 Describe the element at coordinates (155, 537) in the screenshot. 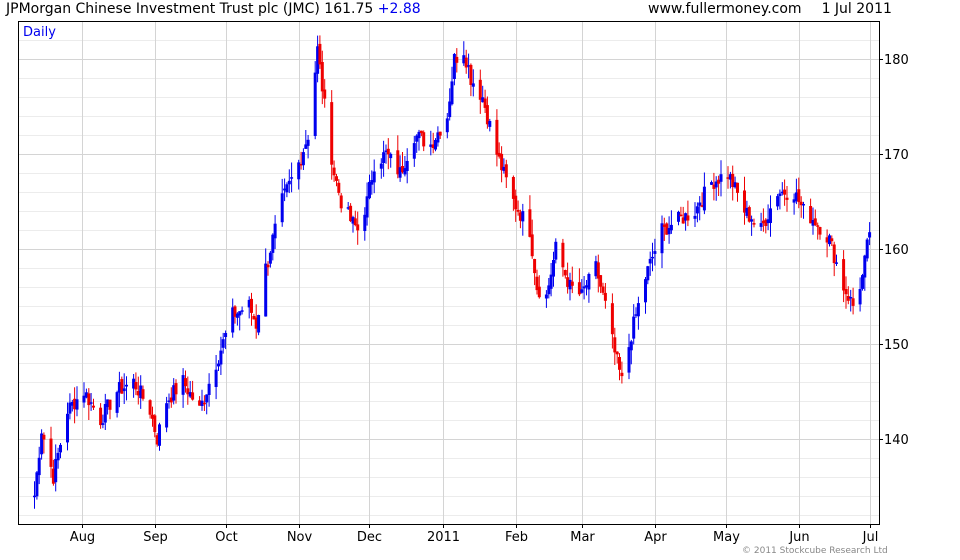

I see `x-tick-label: Sep` at that location.